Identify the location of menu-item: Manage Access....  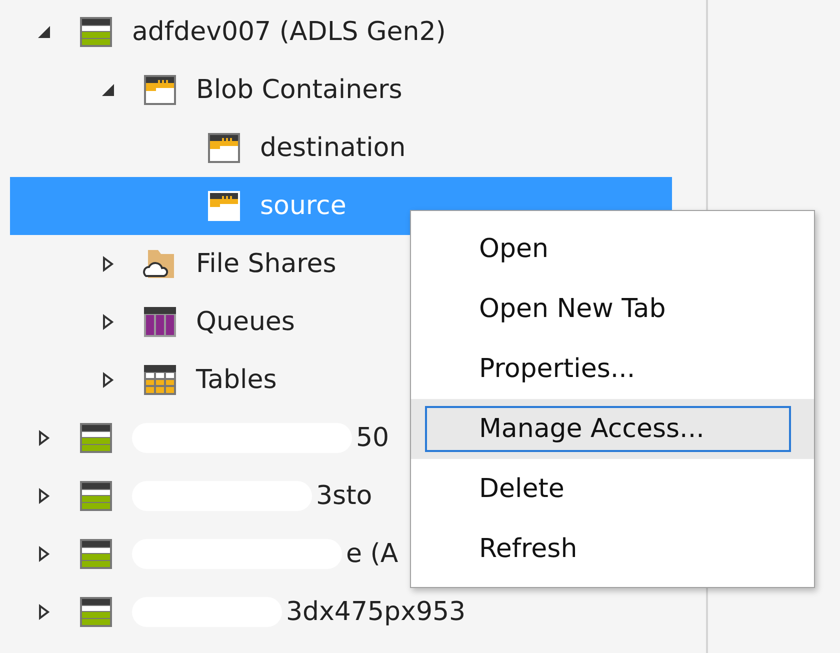
(608, 429).